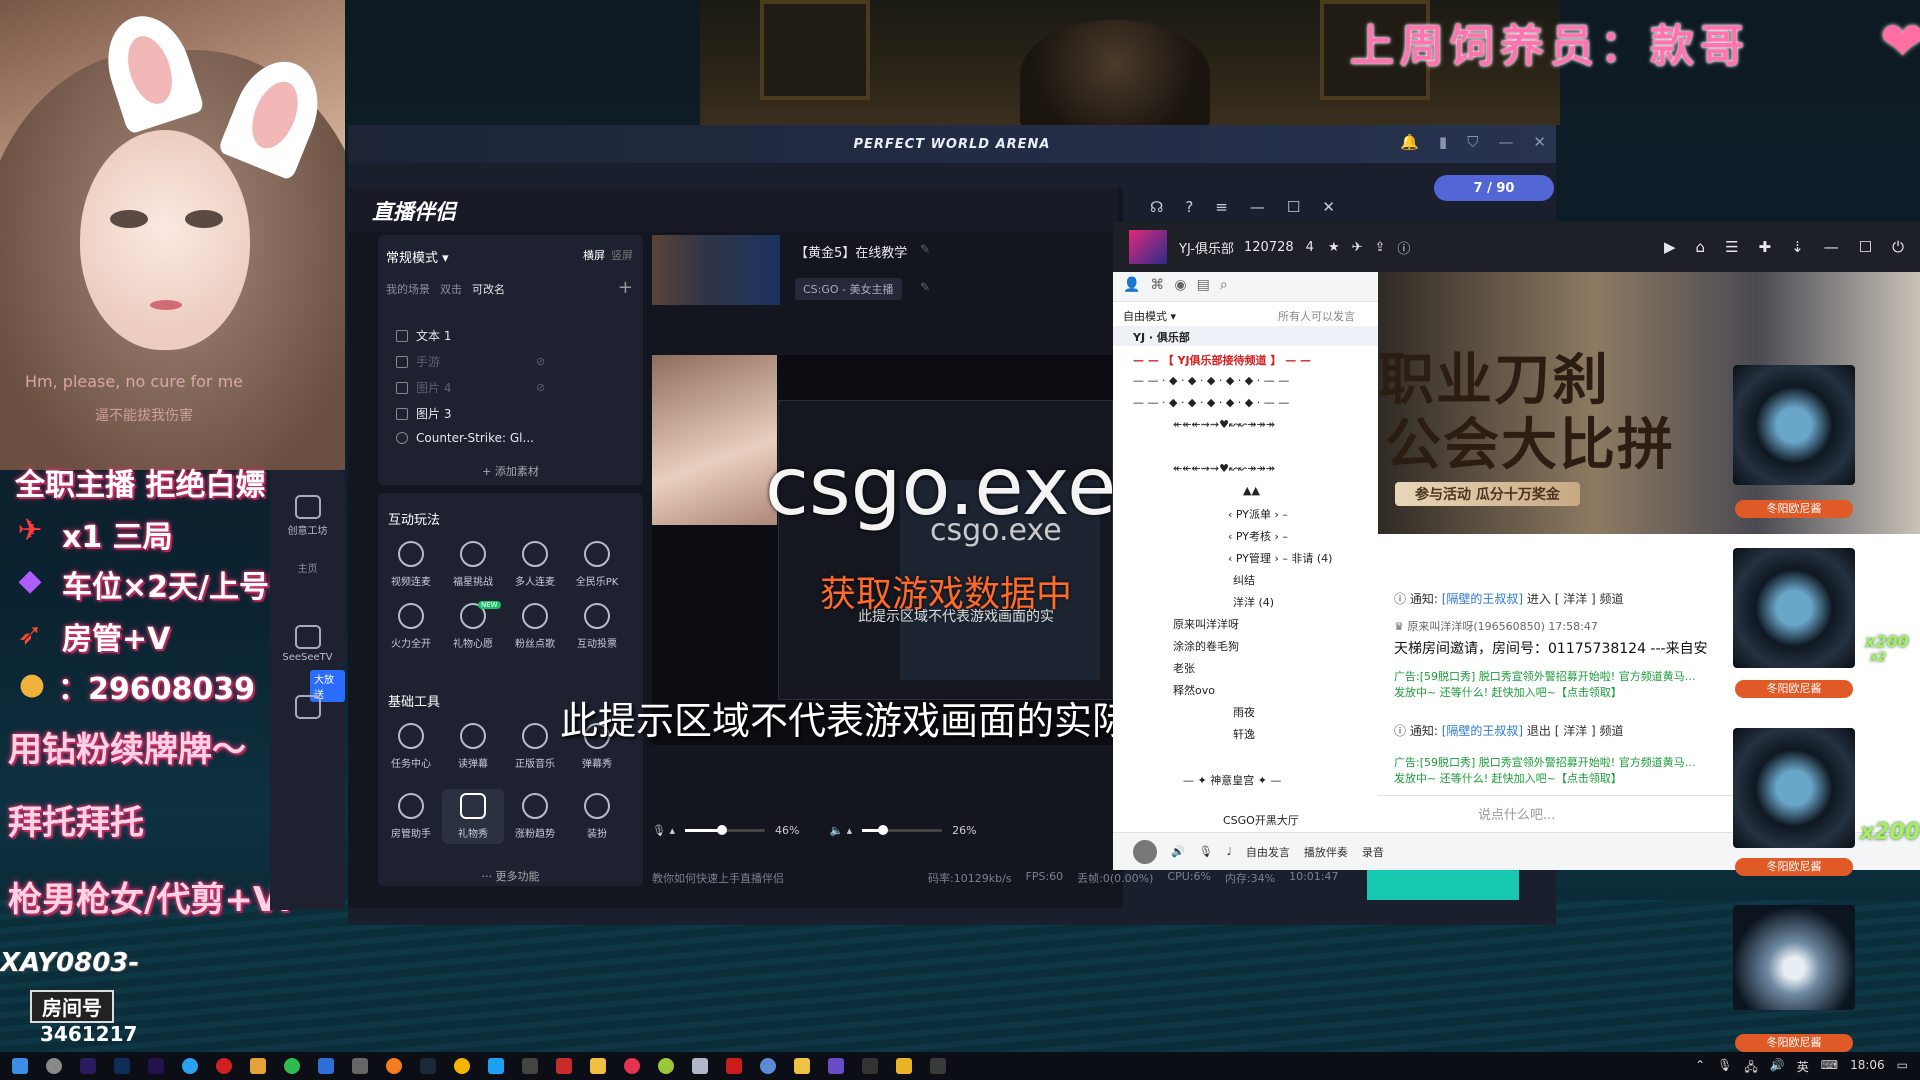 The width and height of the screenshot is (1920, 1080). I want to click on channel-item: CSGO开黑大厅, so click(1261, 820).